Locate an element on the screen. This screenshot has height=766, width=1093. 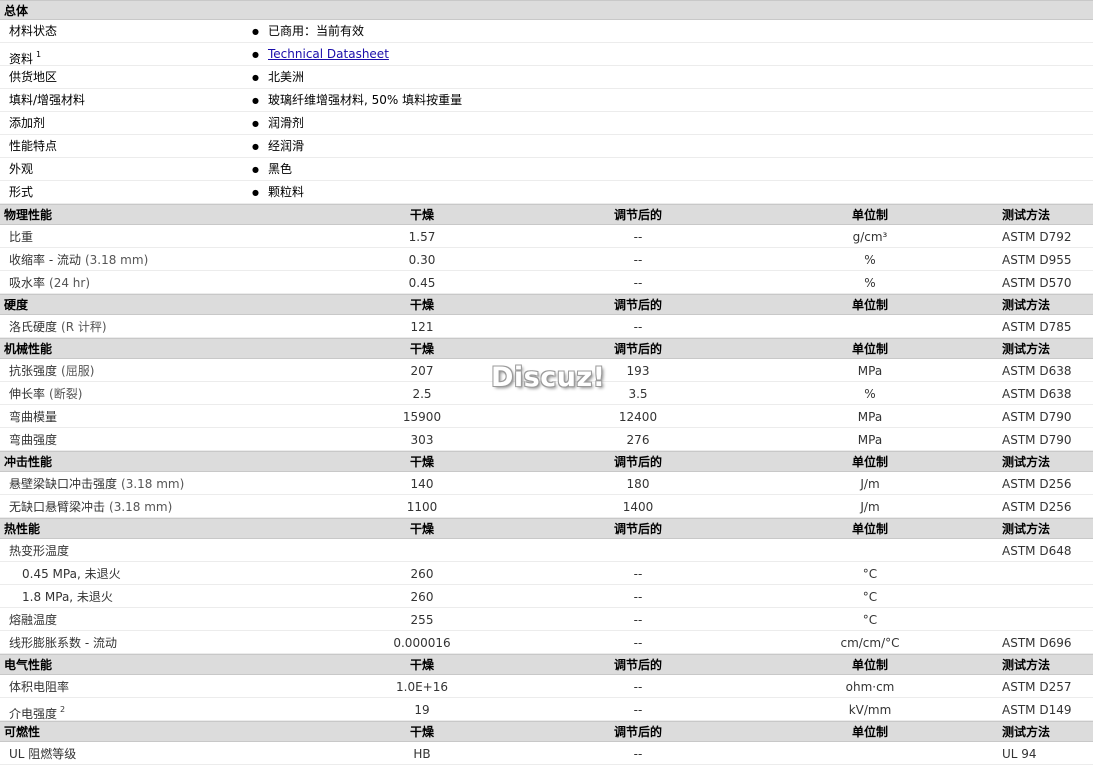
general-value: 已商用：当前有效 is located at coordinates (316, 31).